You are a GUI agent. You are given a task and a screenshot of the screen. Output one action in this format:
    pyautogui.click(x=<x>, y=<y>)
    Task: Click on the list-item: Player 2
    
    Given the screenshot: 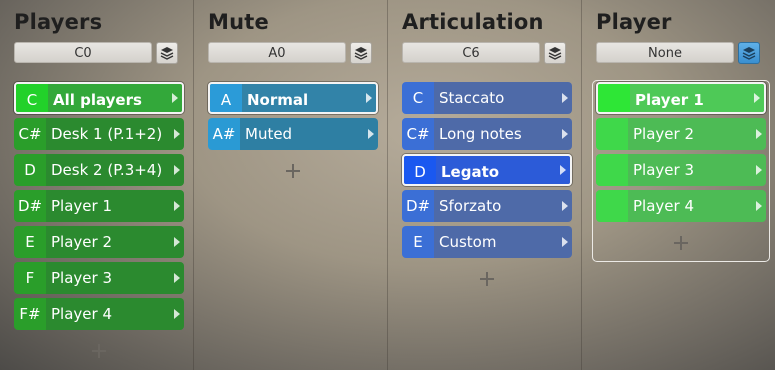 What is the action you would take?
    pyautogui.click(x=681, y=134)
    